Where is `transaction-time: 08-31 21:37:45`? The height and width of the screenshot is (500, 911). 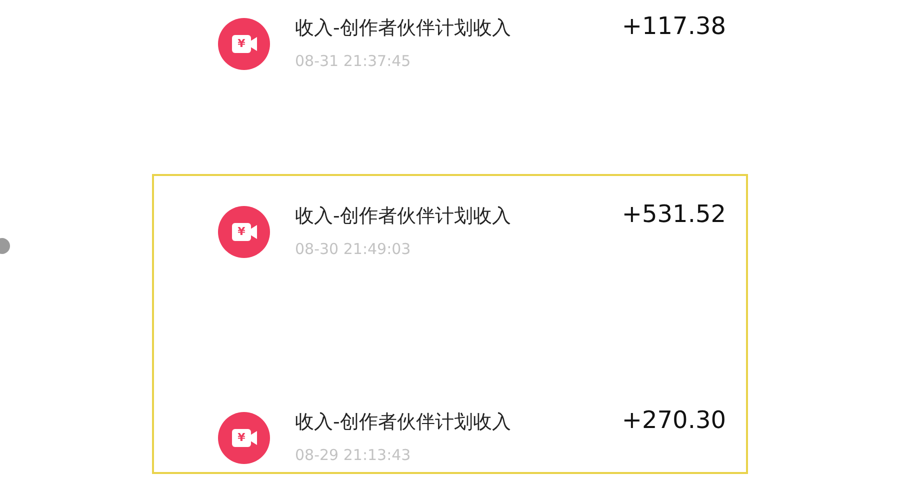 transaction-time: 08-31 21:37:45 is located at coordinates (353, 61).